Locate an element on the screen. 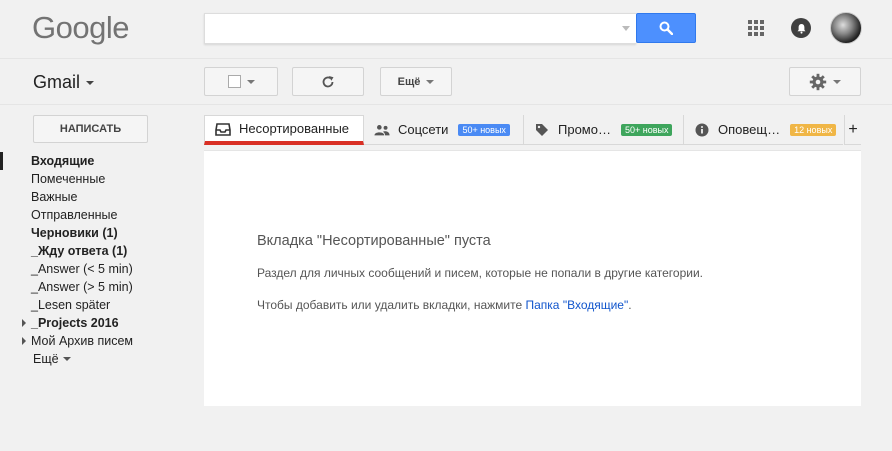 The width and height of the screenshot is (892, 451). empty-state-title: Вкладка "Несортированные" пуста is located at coordinates (374, 241).